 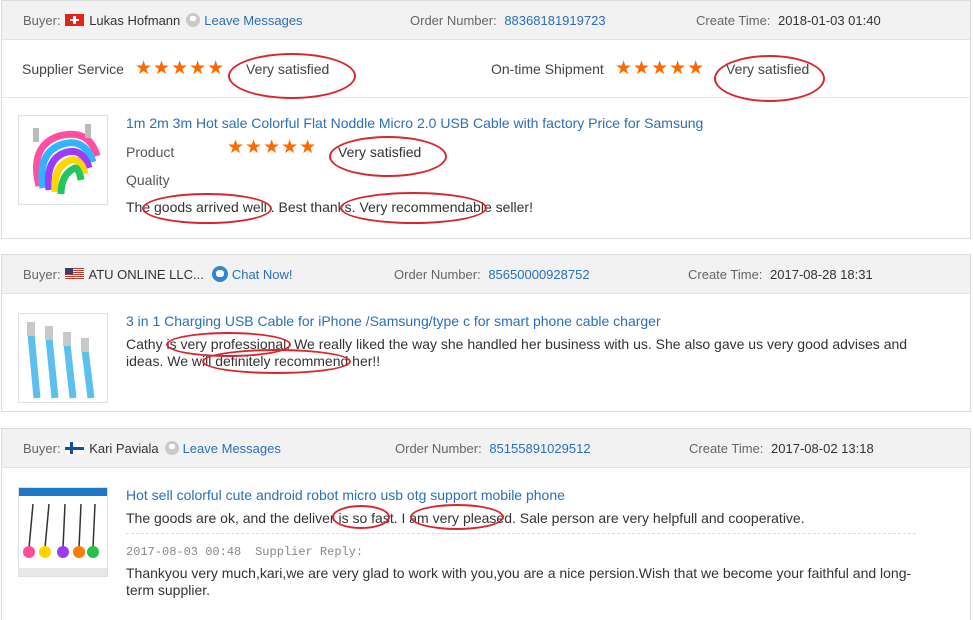 I want to click on order-number-link: 85650000928752, so click(x=538, y=274).